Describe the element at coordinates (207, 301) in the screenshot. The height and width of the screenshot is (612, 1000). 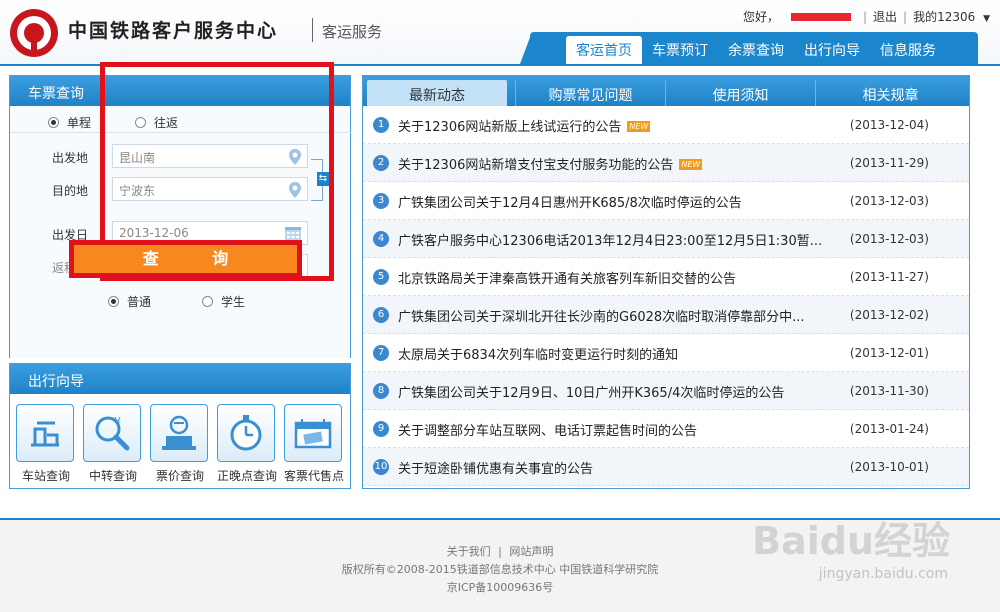
I see `radio-icon` at that location.